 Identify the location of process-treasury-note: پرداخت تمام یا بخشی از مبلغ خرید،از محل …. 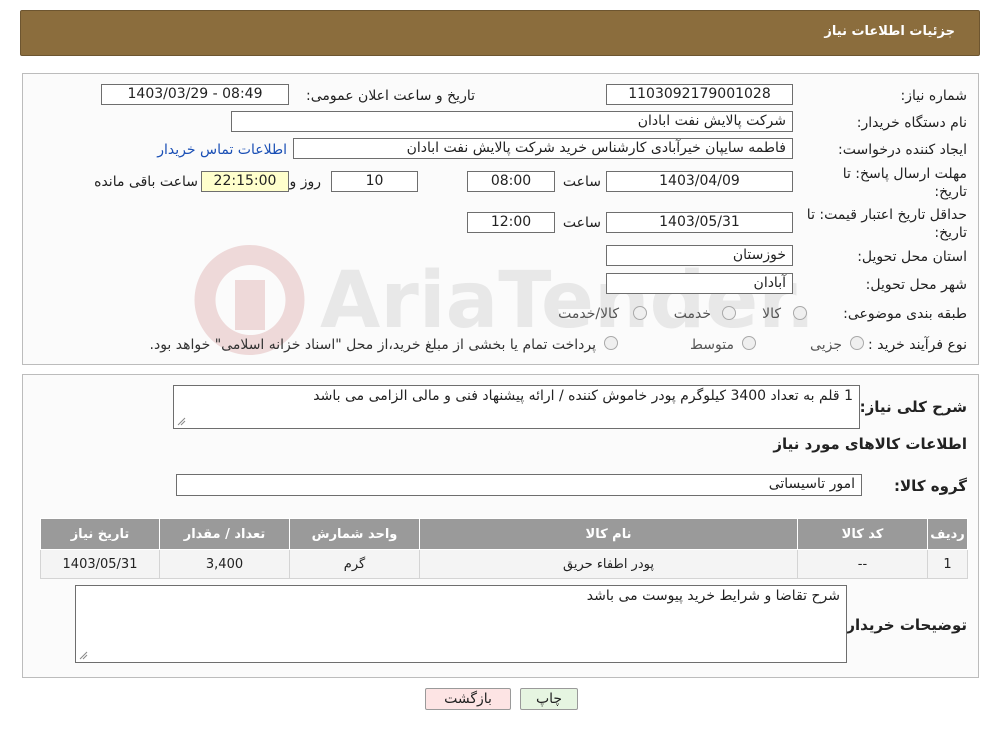
(372, 345).